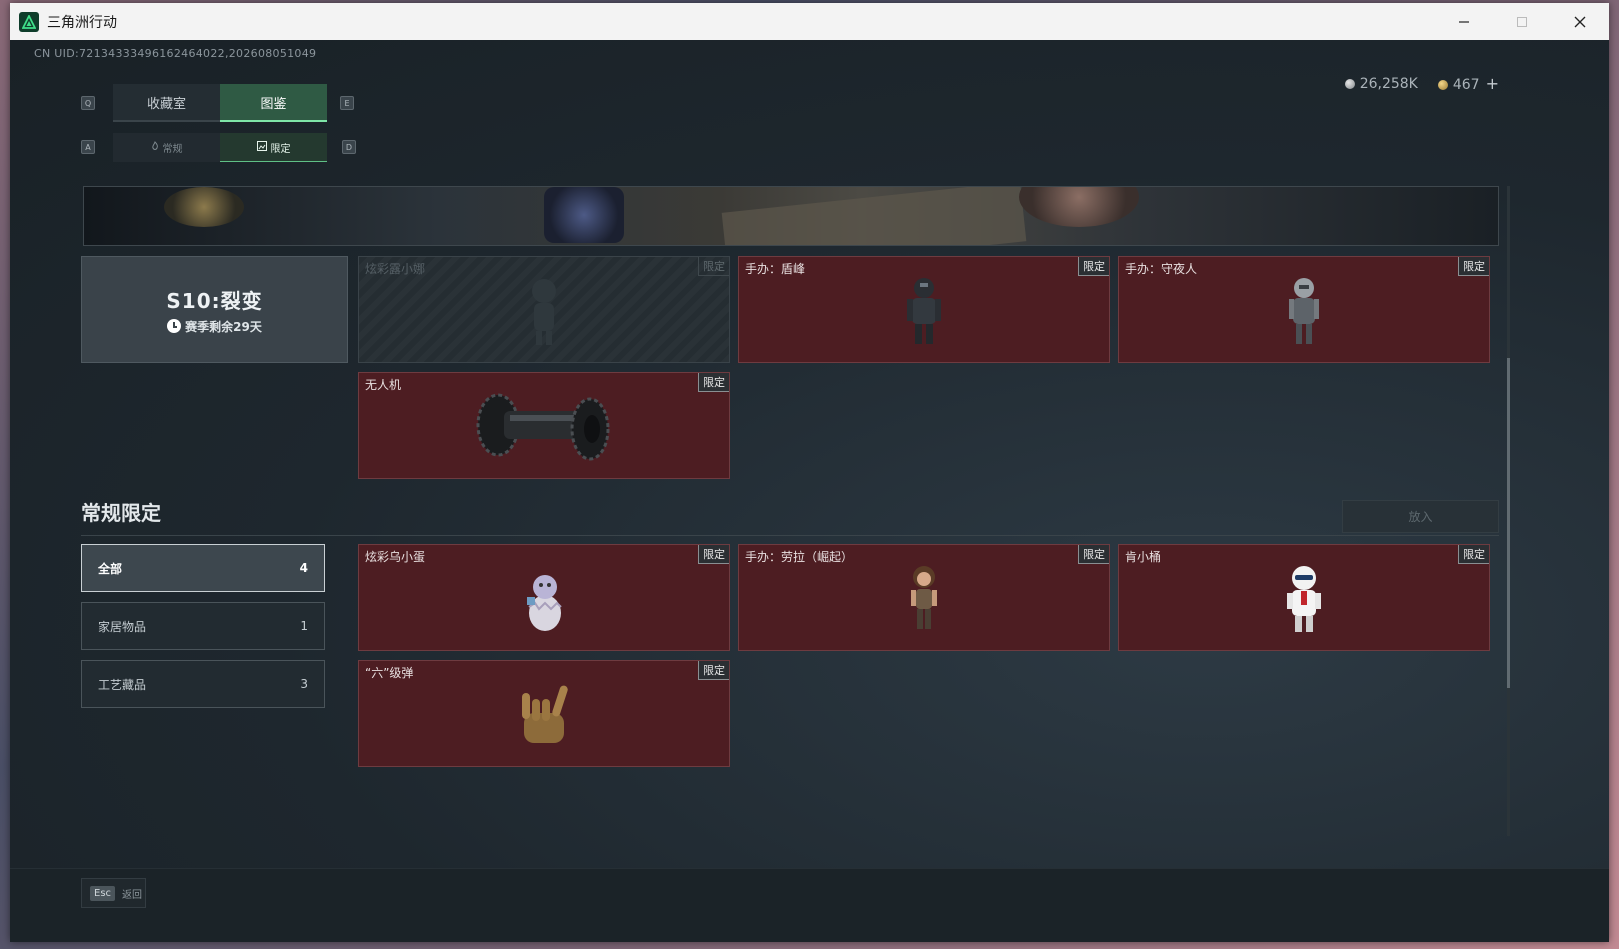  Describe the element at coordinates (1143, 557) in the screenshot. I see `item-name: 肯小桶` at that location.